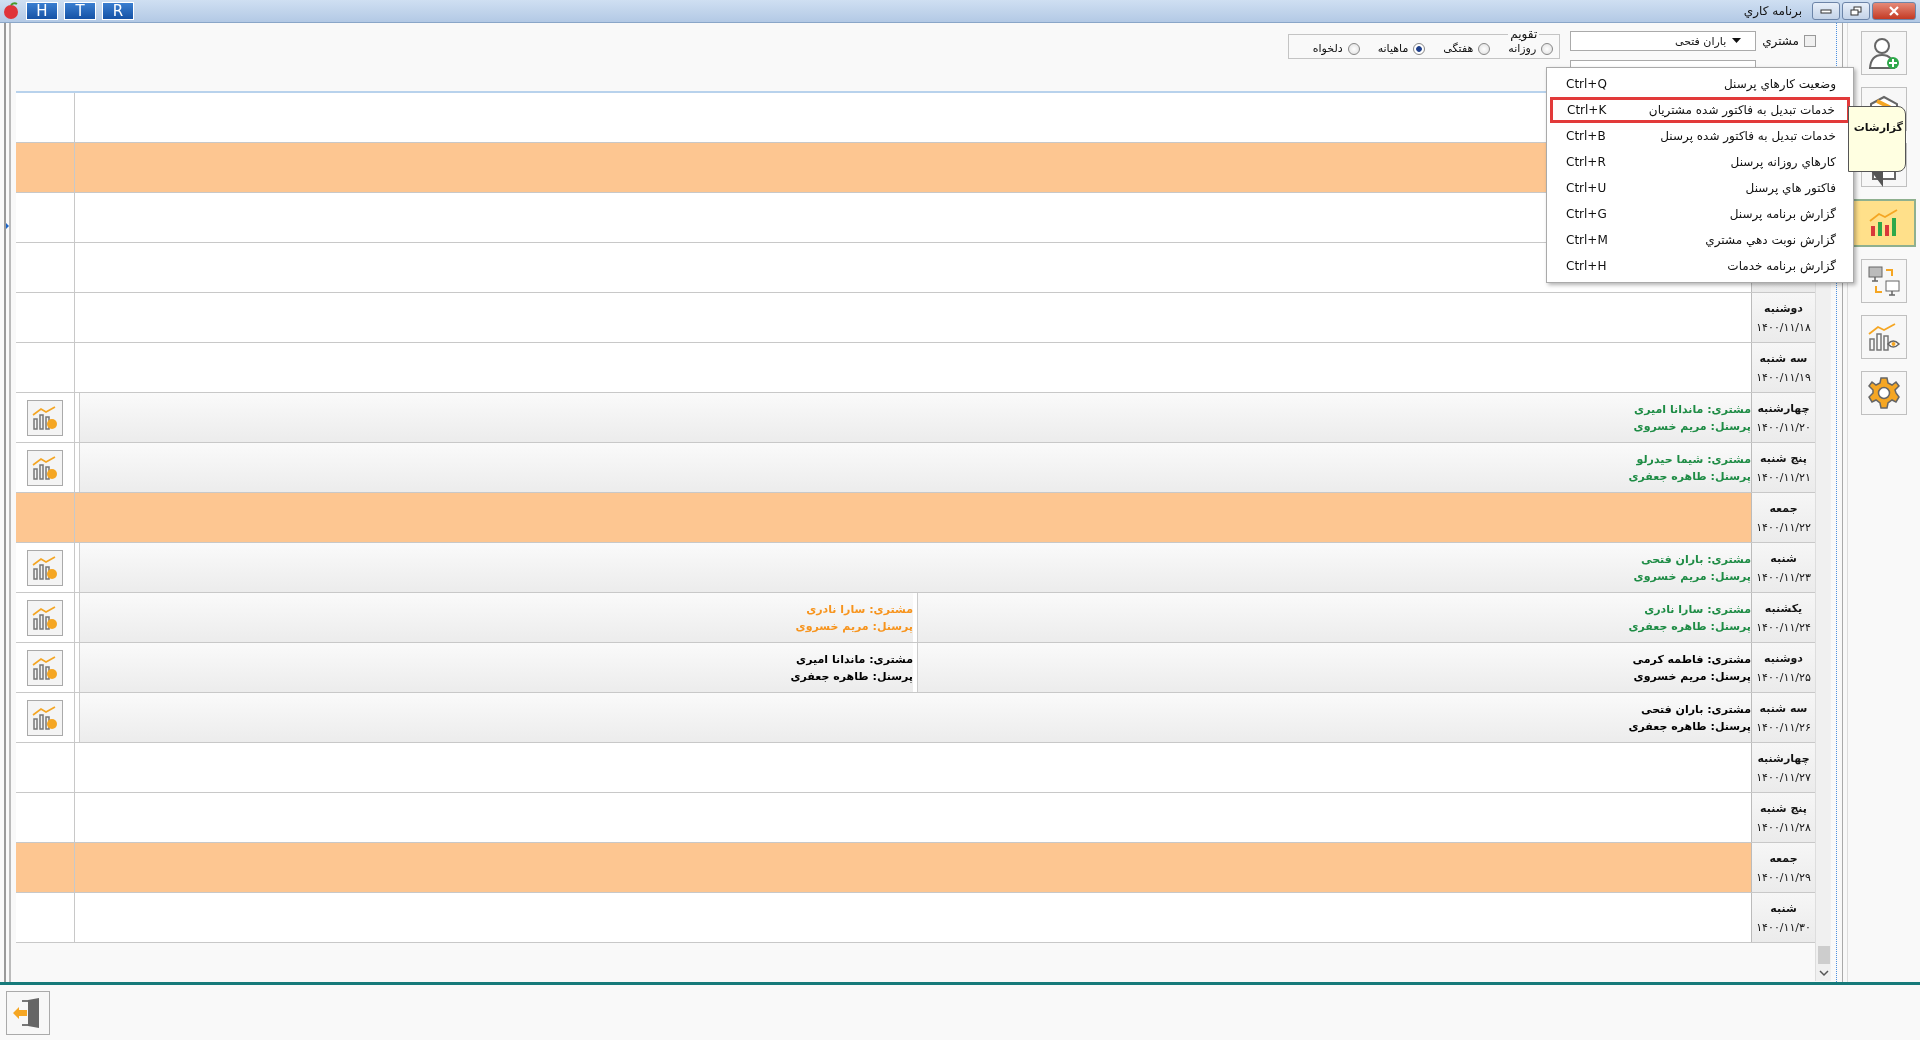 Image resolution: width=1920 pixels, height=1040 pixels. Describe the element at coordinates (1783, 527) in the screenshot. I see `date-text: ۱۴۰۰/۱۱/۲۲` at that location.